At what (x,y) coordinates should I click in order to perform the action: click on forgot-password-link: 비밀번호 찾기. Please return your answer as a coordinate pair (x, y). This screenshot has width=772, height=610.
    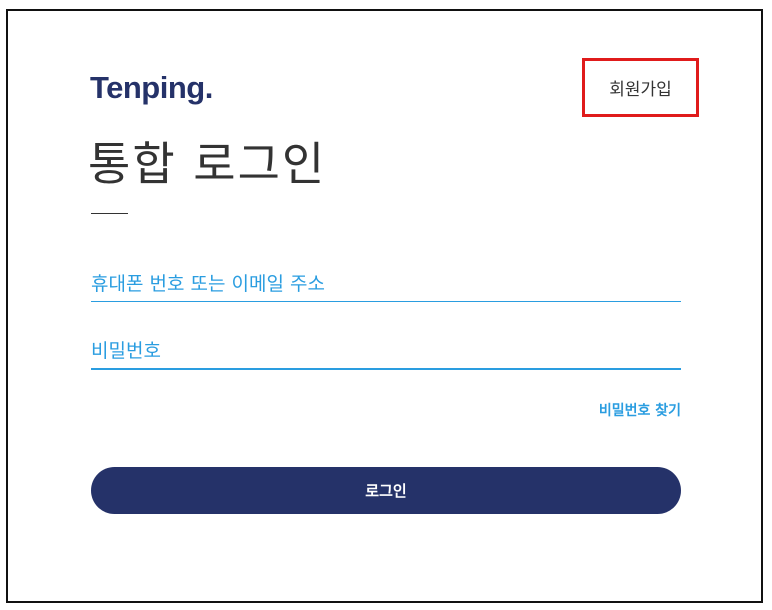
    Looking at the image, I should click on (640, 410).